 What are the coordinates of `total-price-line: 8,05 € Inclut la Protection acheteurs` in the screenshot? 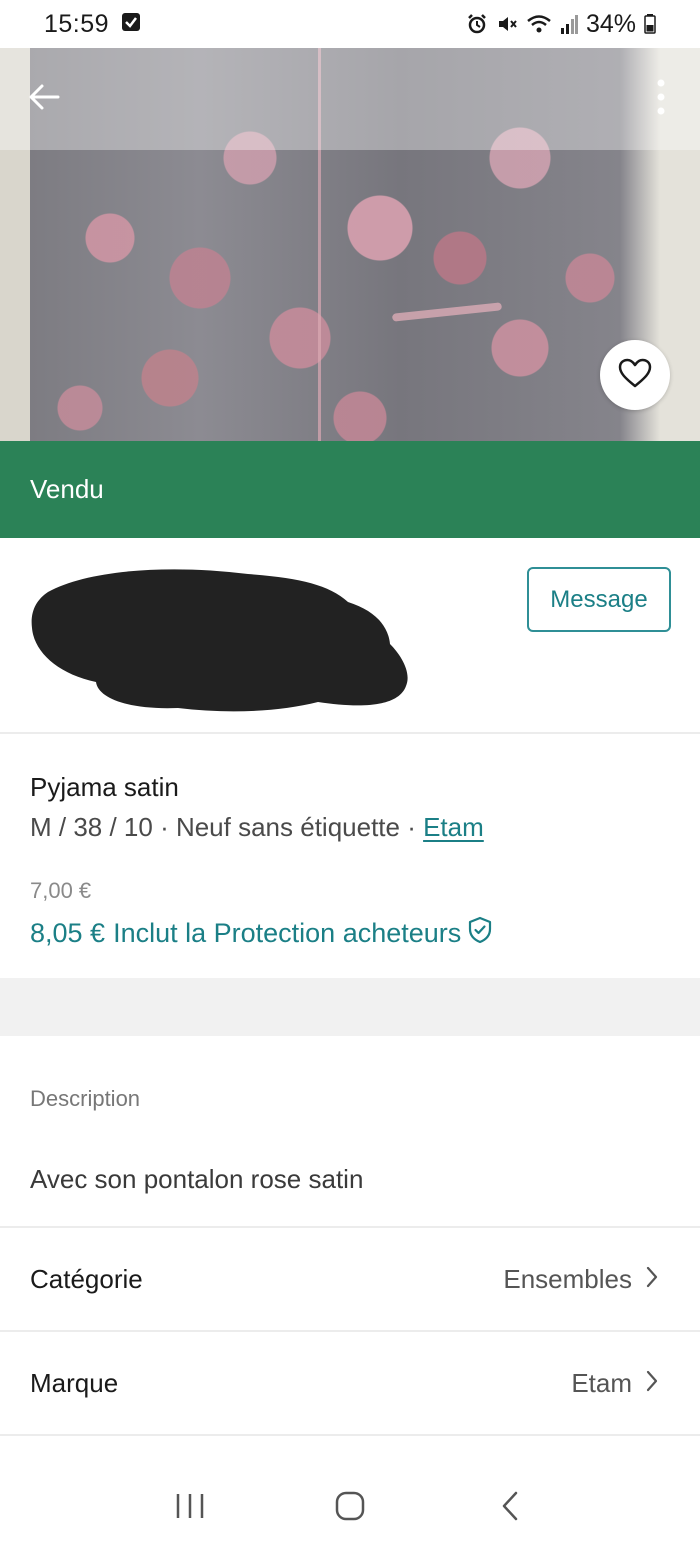 It's located at (261, 933).